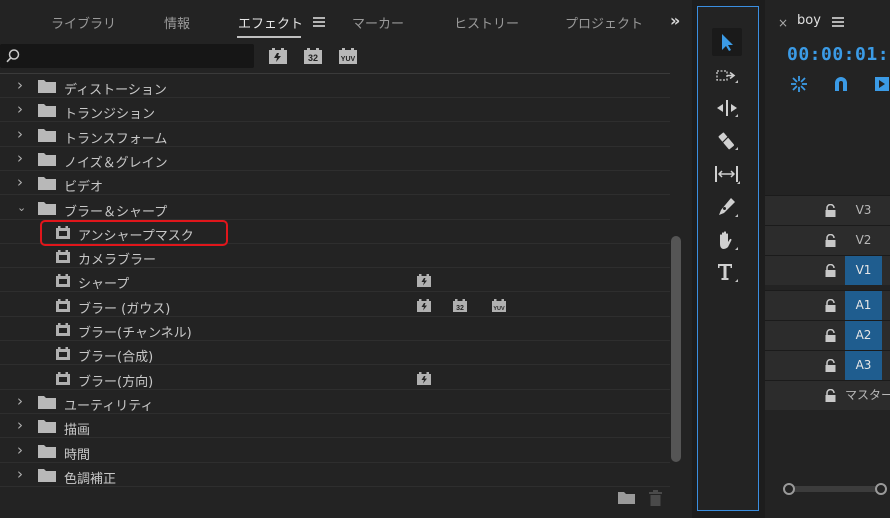 The height and width of the screenshot is (518, 890). I want to click on tab-libraries: ライブラリ, so click(83, 22).